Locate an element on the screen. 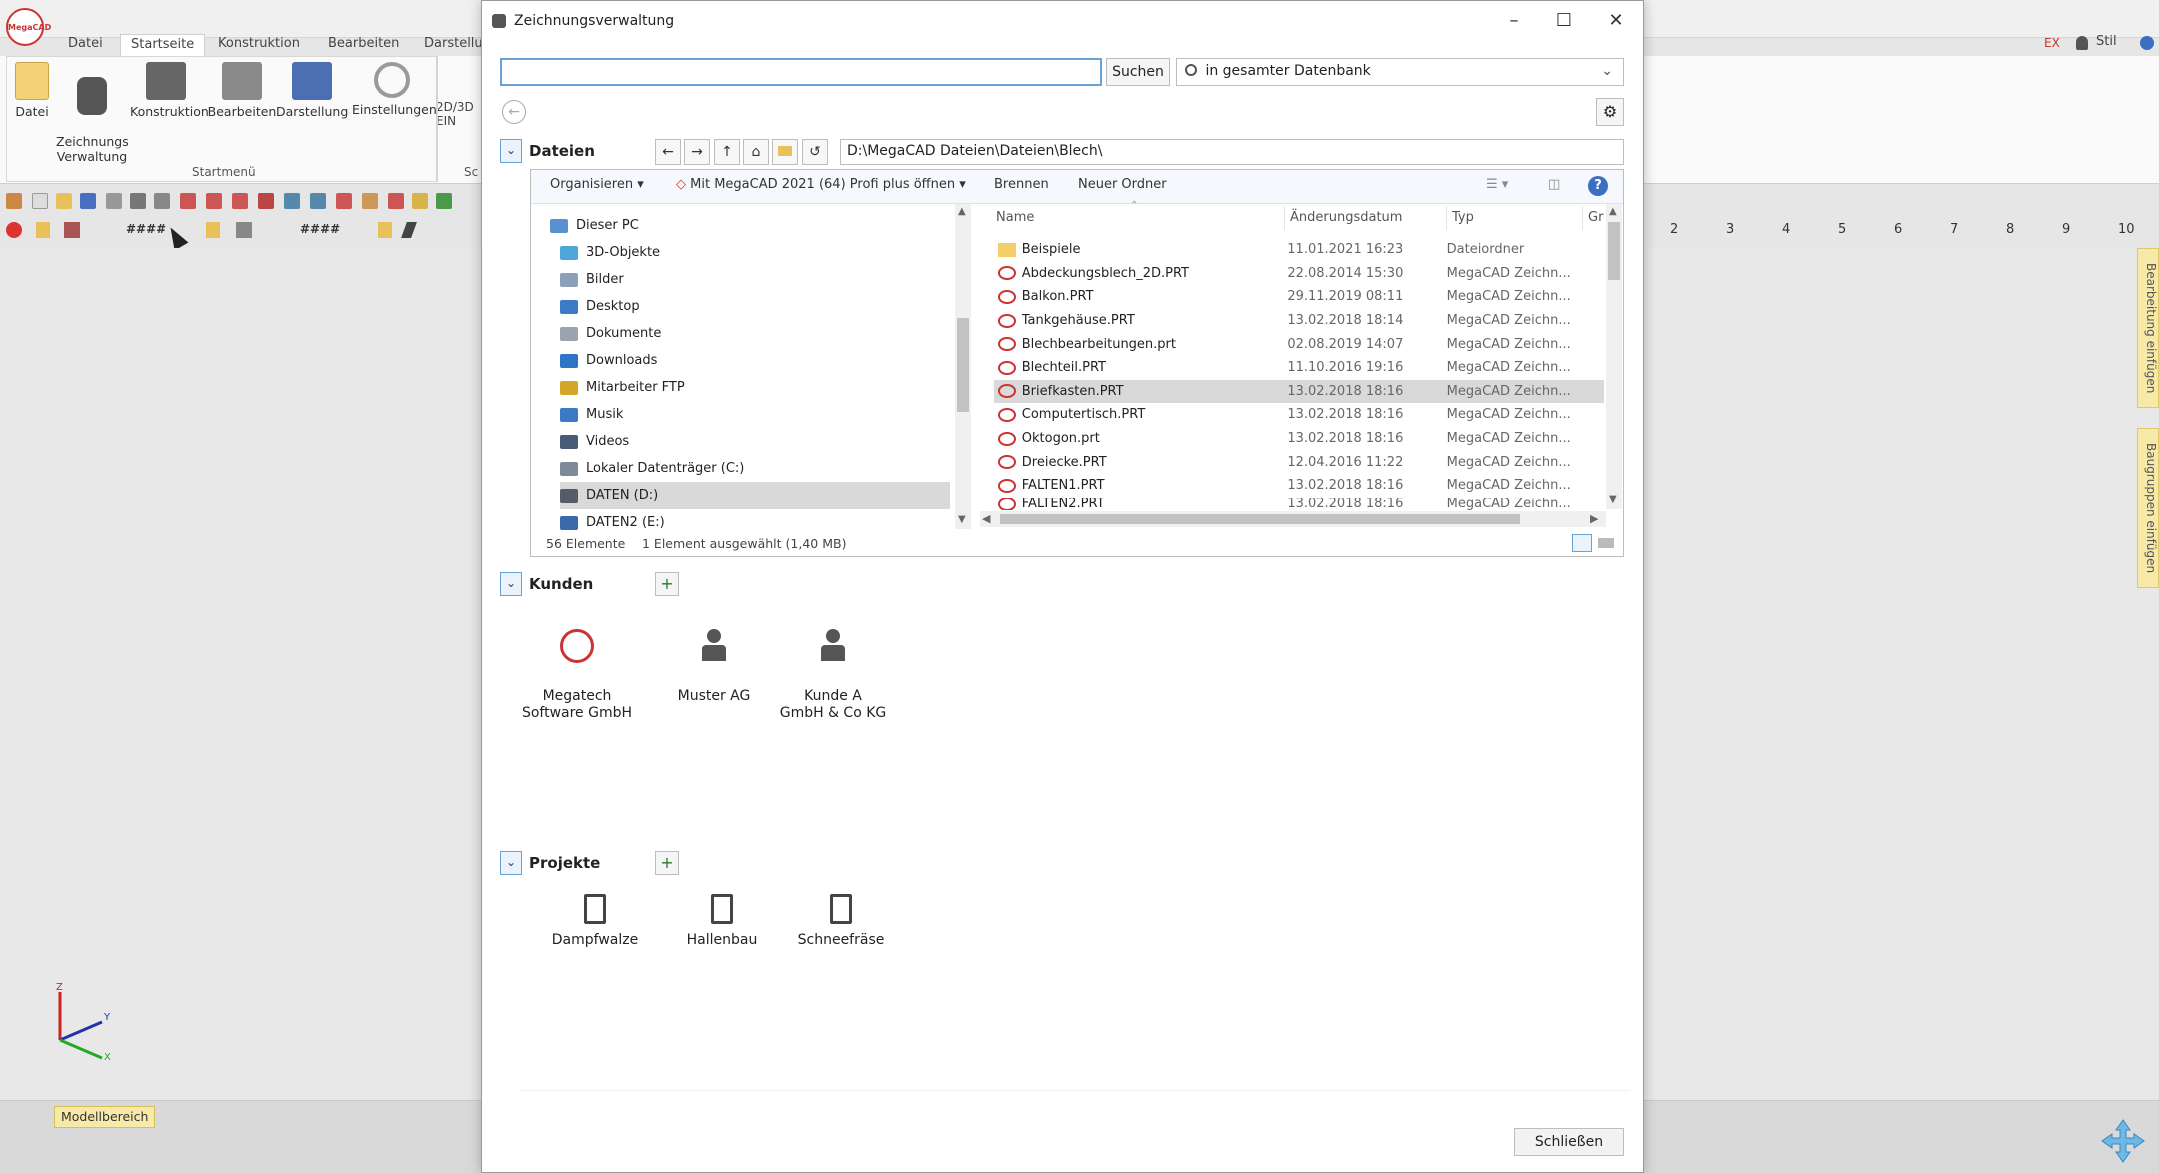  layer-icon is located at coordinates (188, 201).